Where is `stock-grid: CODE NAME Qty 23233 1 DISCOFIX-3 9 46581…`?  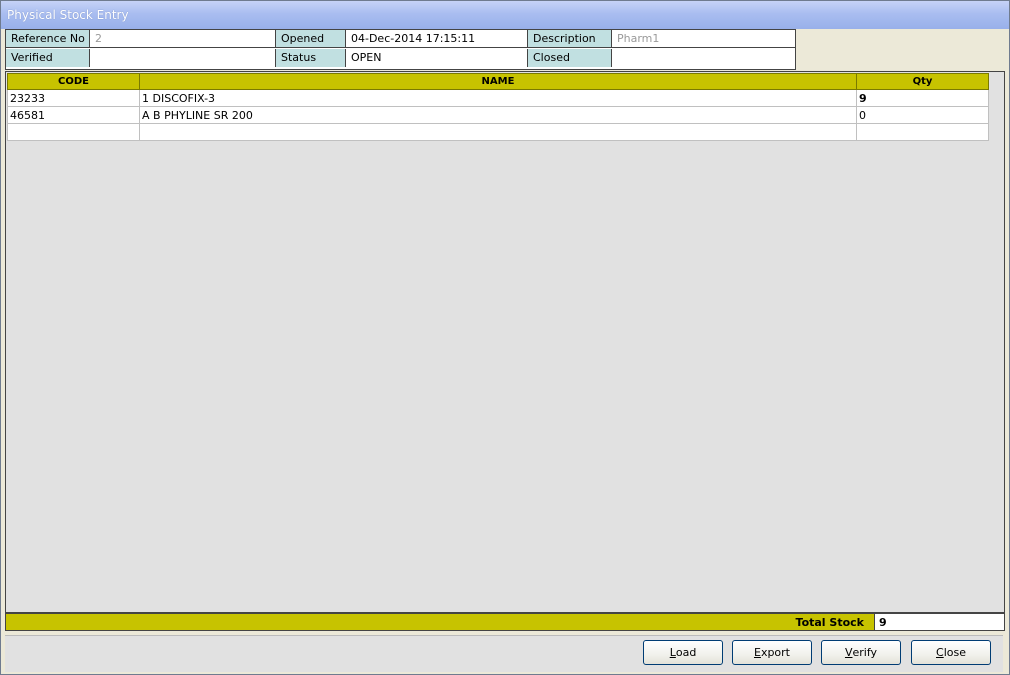
stock-grid: CODE NAME Qty 23233 1 DISCOFIX-3 9 46581… is located at coordinates (498, 107).